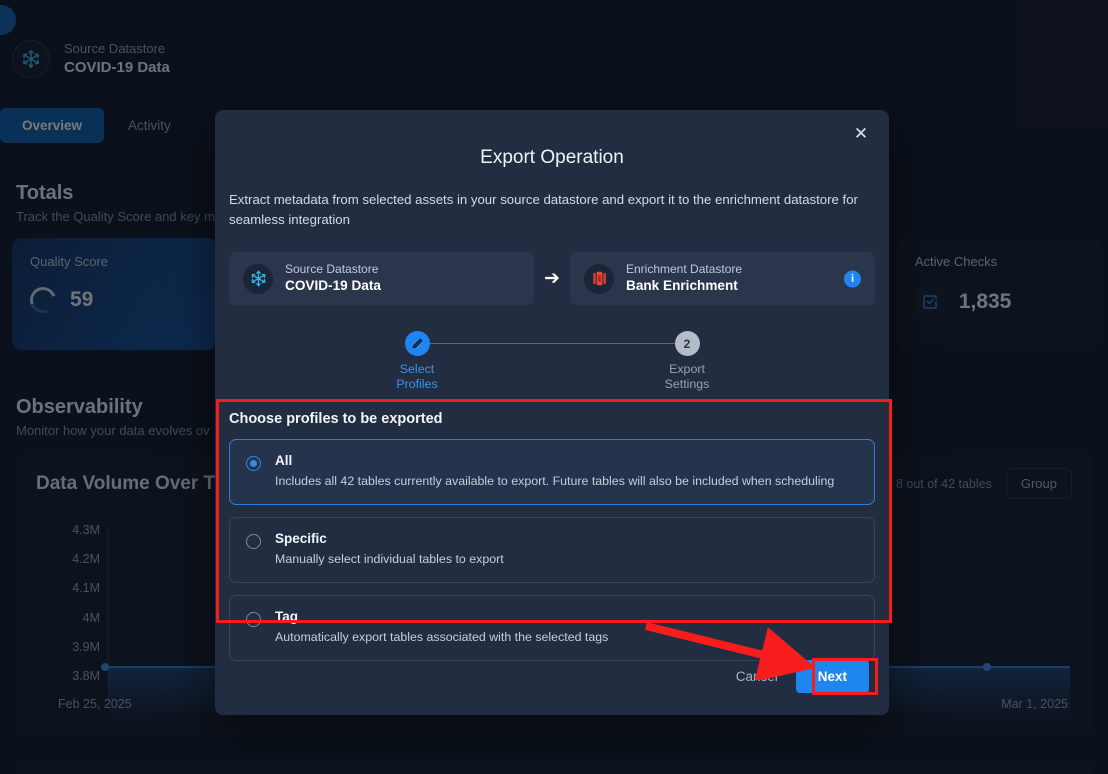 This screenshot has height=774, width=1108. What do you see at coordinates (861, 134) in the screenshot?
I see `close-icon: ✕` at bounding box center [861, 134].